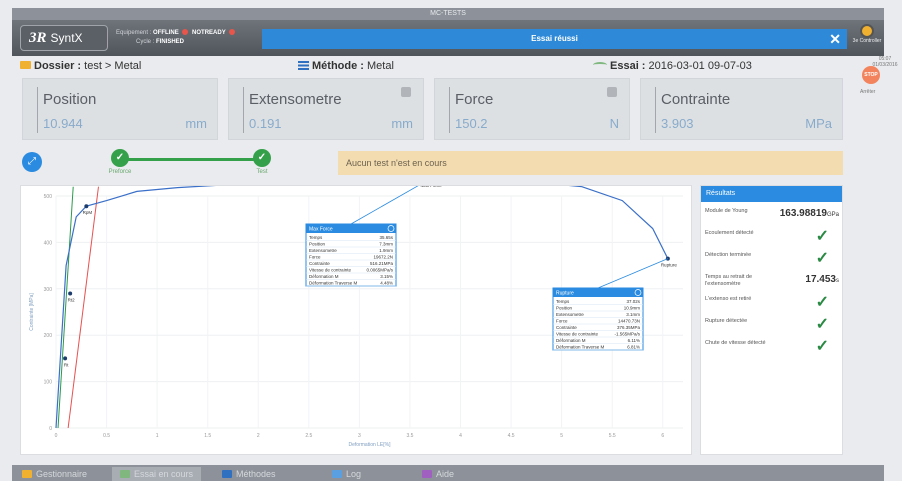 This screenshot has width=902, height=481. I want to click on y-tick-label: 0, so click(50, 429).